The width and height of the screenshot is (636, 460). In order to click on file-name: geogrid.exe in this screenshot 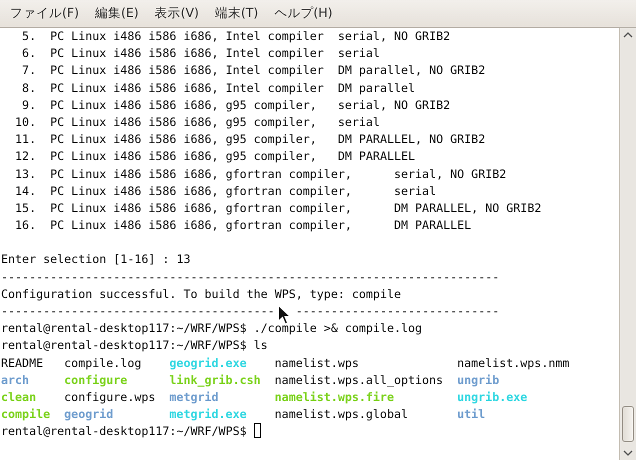, I will do `click(208, 363)`.